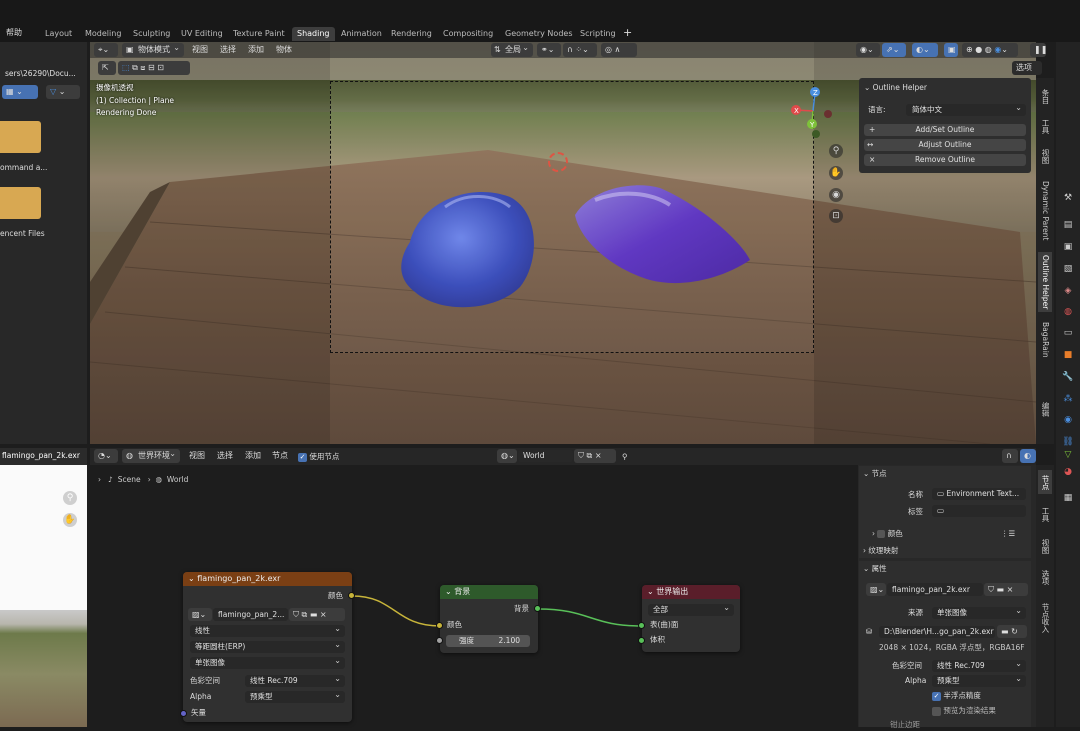 The image size is (1080, 731). What do you see at coordinates (351, 595) in the screenshot?
I see `output-color-socket` at bounding box center [351, 595].